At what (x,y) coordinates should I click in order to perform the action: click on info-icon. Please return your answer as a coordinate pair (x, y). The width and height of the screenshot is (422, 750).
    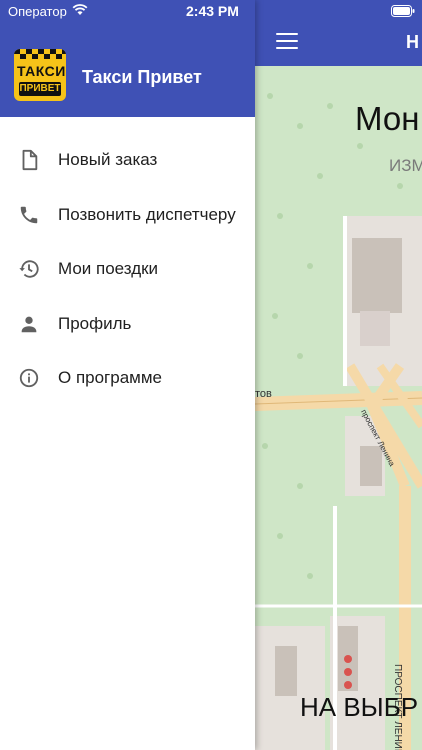
    Looking at the image, I should click on (29, 378).